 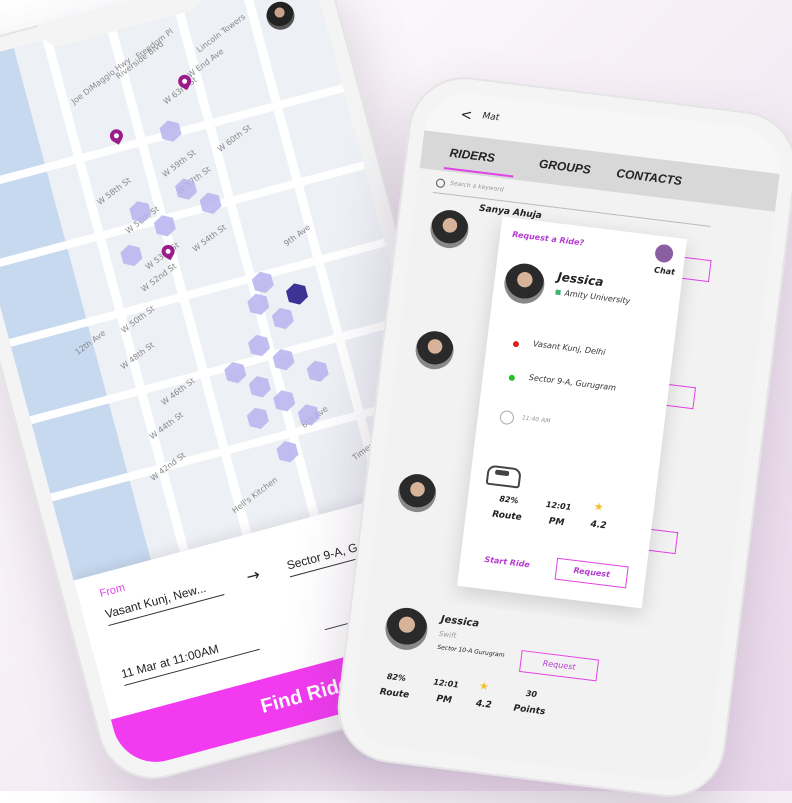 I want to click on date-time-input: 11 Mar at 11:00AM, so click(x=189, y=658).